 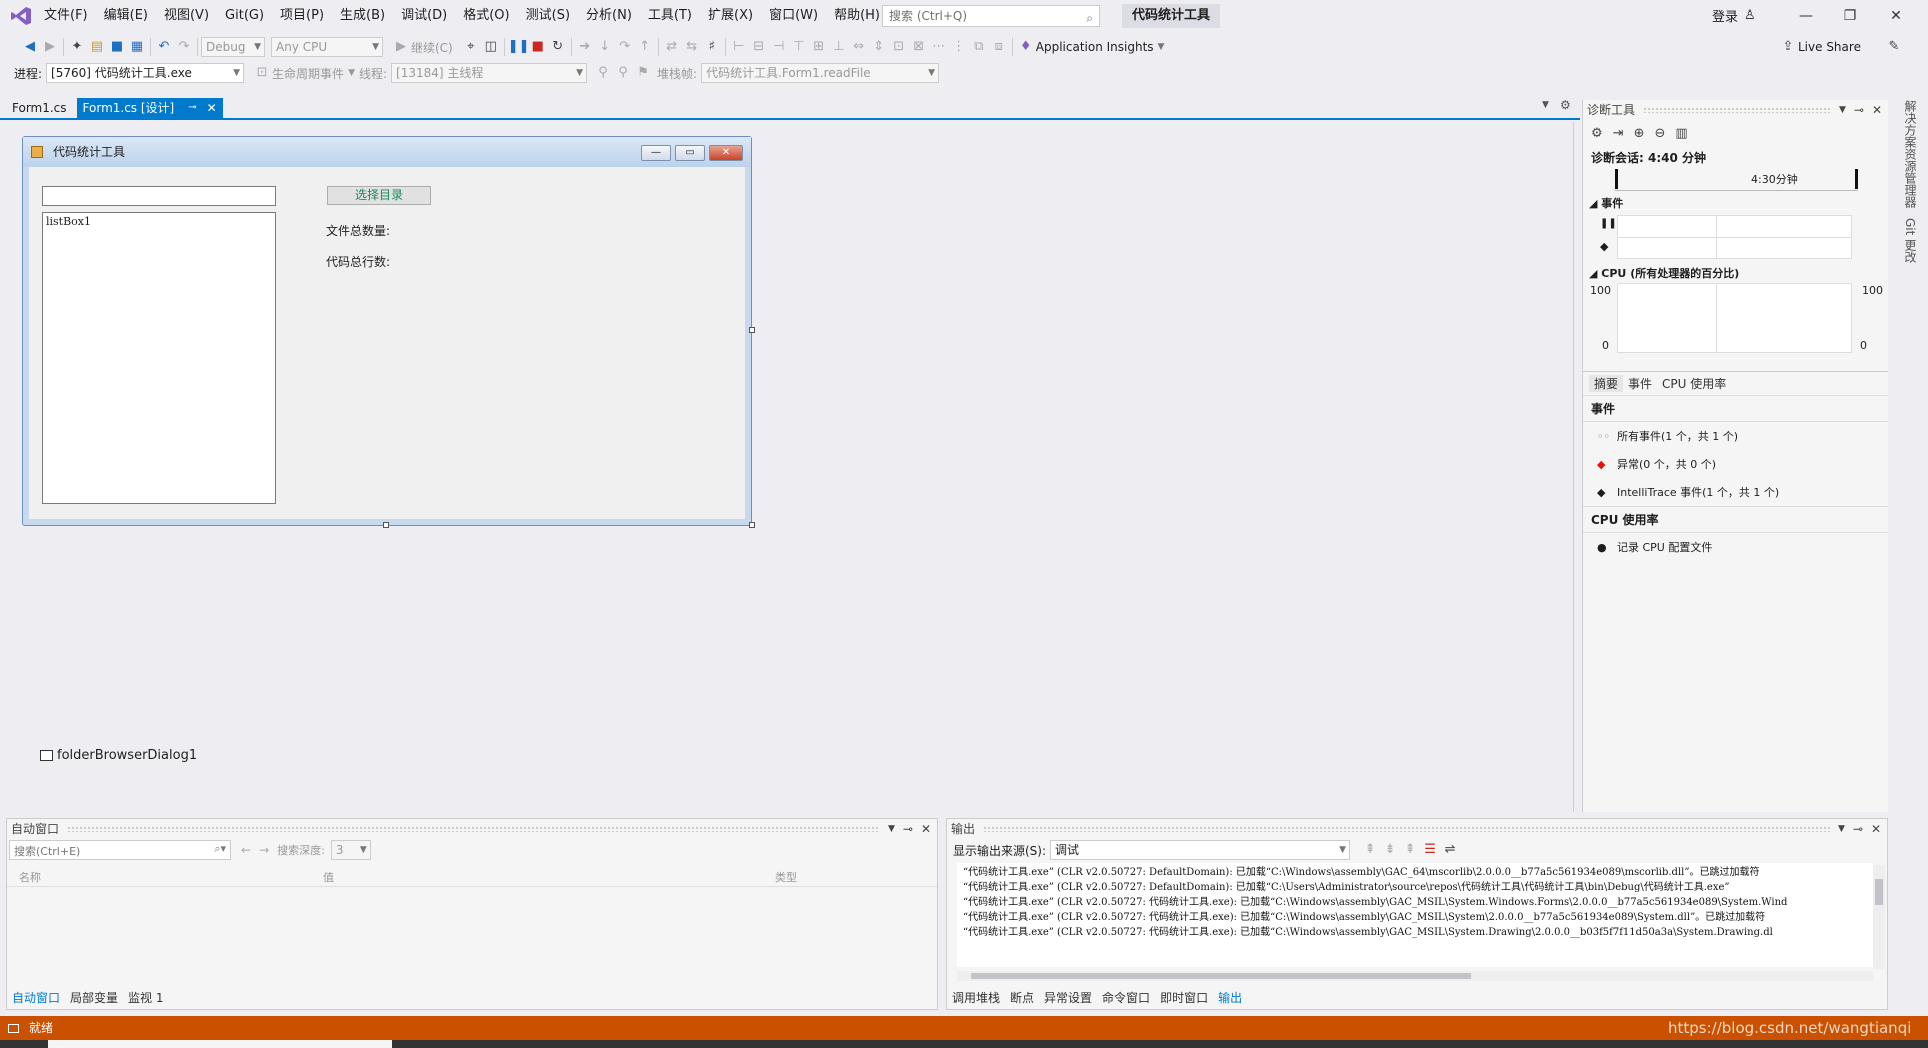 I want to click on continue-button: 继续(C), so click(x=432, y=47).